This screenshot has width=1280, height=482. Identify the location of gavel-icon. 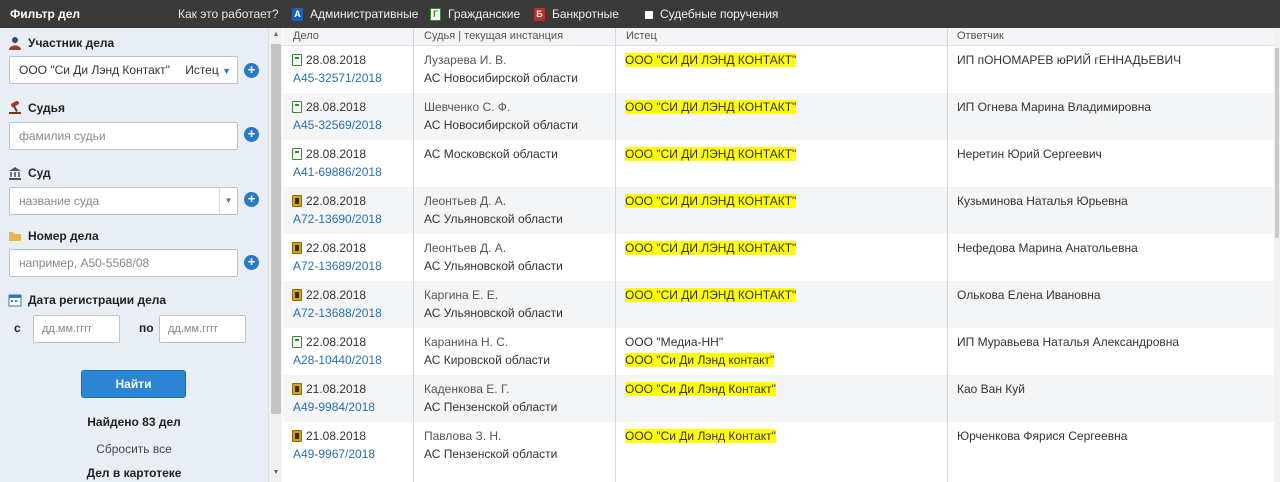
(15, 107).